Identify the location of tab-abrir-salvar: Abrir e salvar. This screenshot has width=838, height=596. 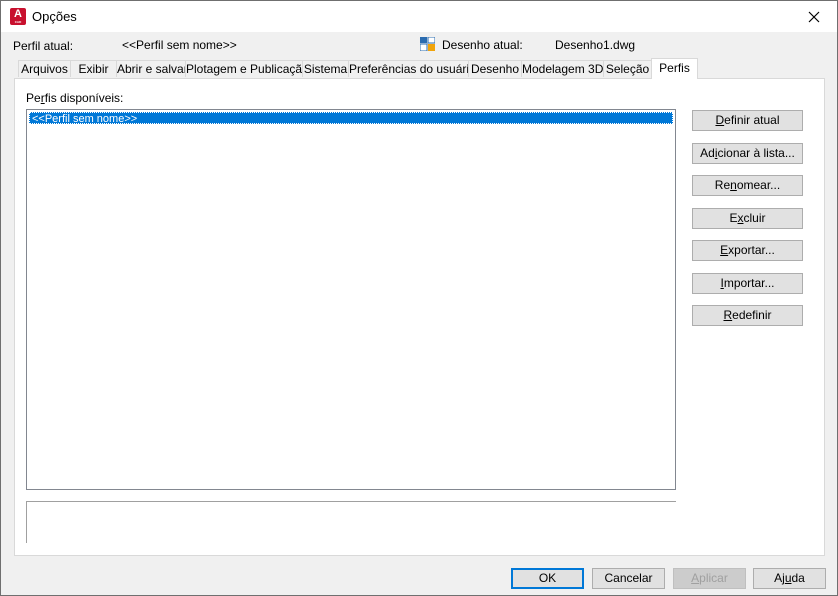
(152, 68).